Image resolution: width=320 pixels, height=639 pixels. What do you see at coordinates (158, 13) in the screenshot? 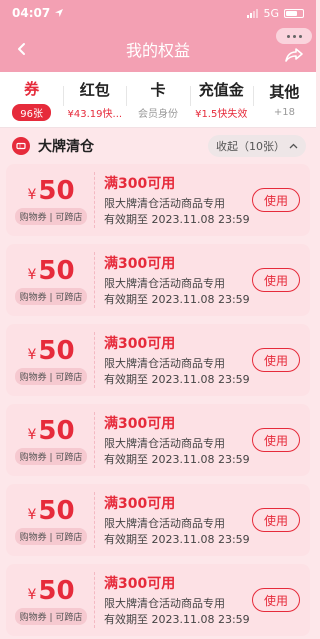
I see `status-bar: 04:07 5G` at bounding box center [158, 13].